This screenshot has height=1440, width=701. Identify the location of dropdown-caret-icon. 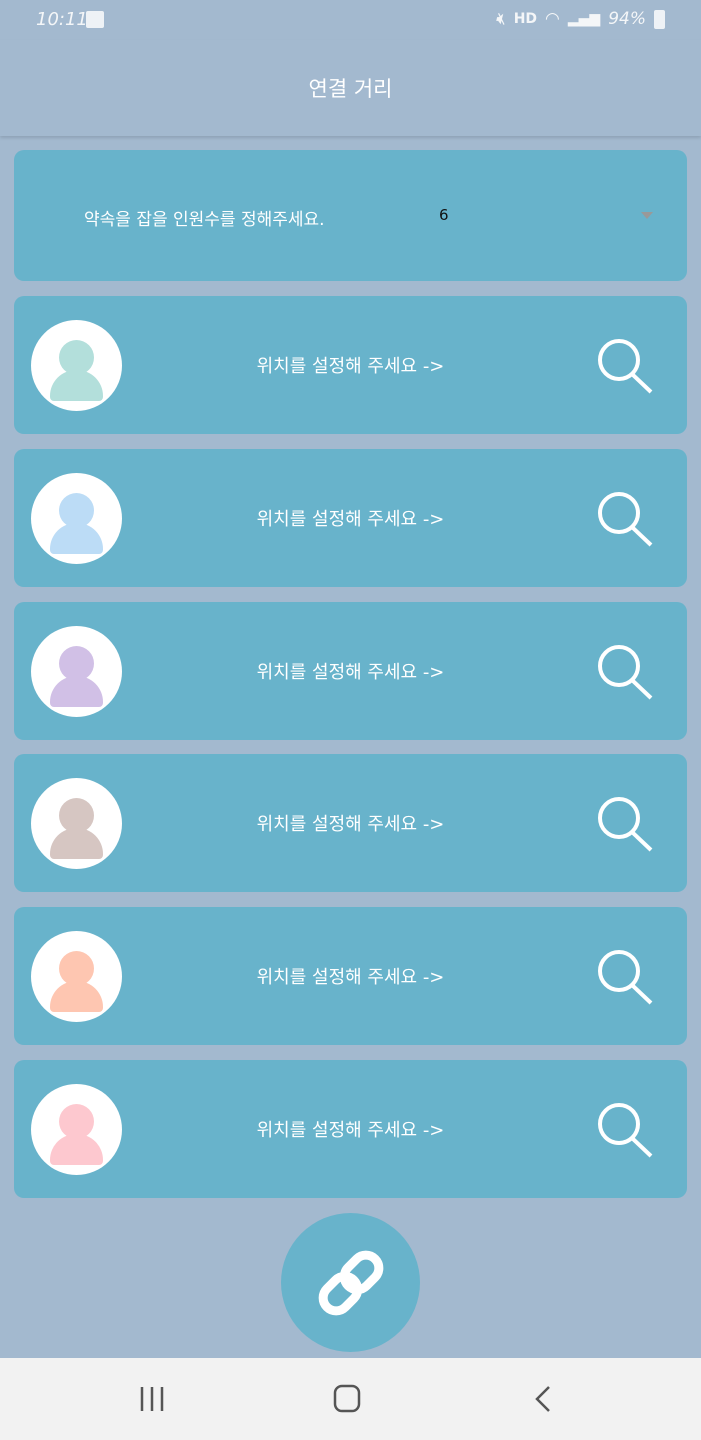
(647, 215).